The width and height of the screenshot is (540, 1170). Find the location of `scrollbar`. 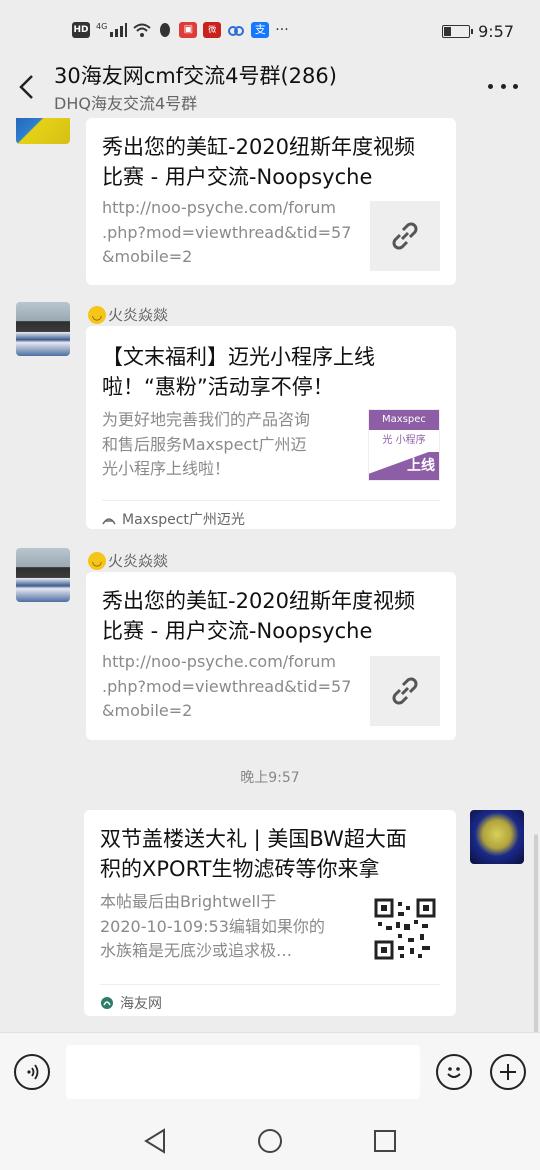

scrollbar is located at coordinates (536, 933).